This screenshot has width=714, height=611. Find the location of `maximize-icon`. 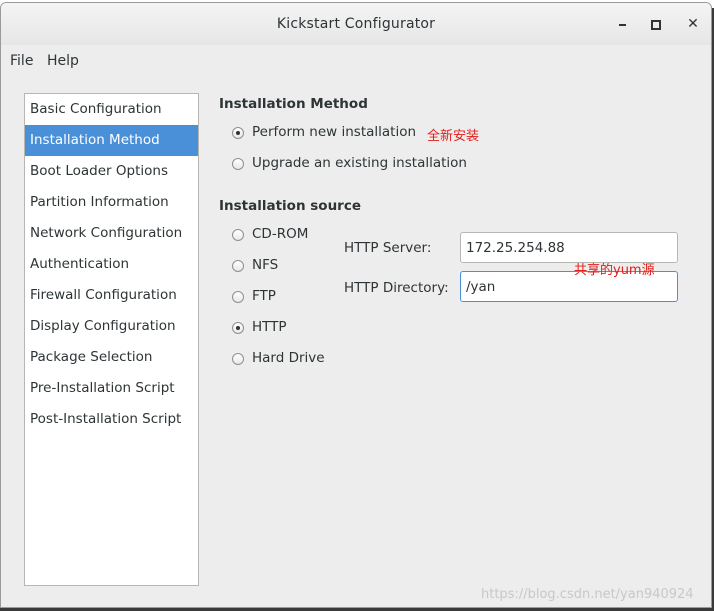

maximize-icon is located at coordinates (656, 25).